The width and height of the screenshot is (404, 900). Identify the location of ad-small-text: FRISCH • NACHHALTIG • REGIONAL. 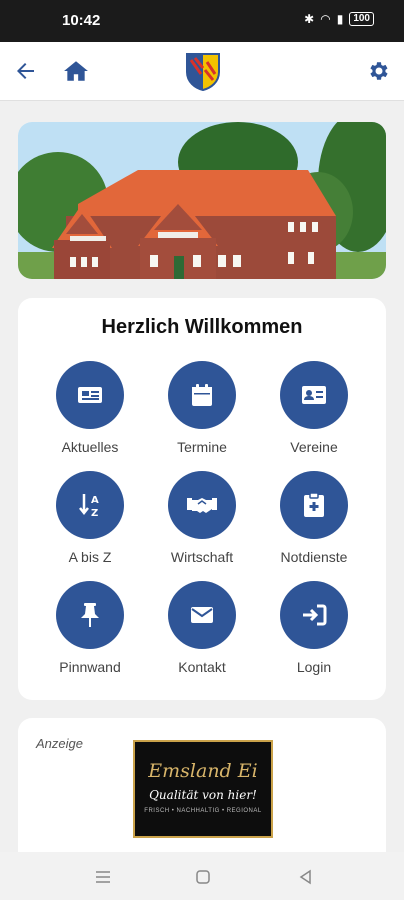
(203, 811).